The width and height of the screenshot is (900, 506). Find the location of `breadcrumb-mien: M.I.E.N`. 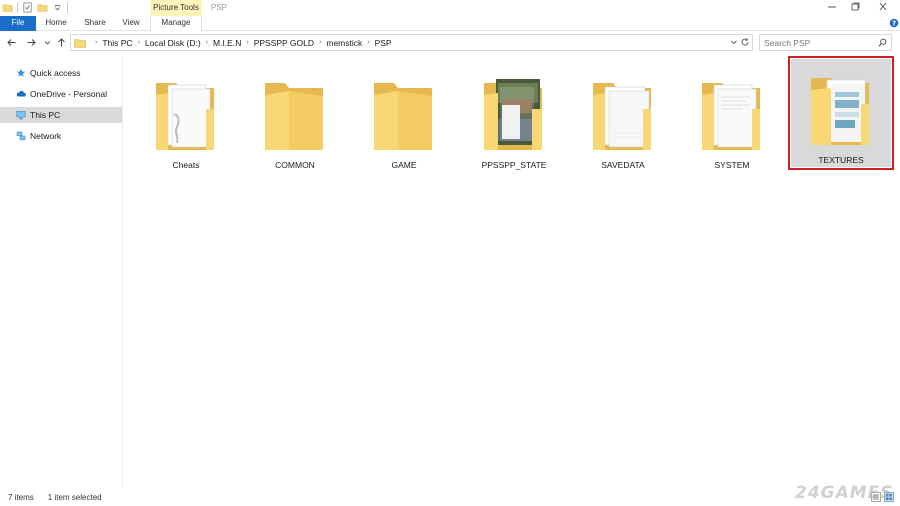

breadcrumb-mien: M.I.E.N is located at coordinates (227, 43).